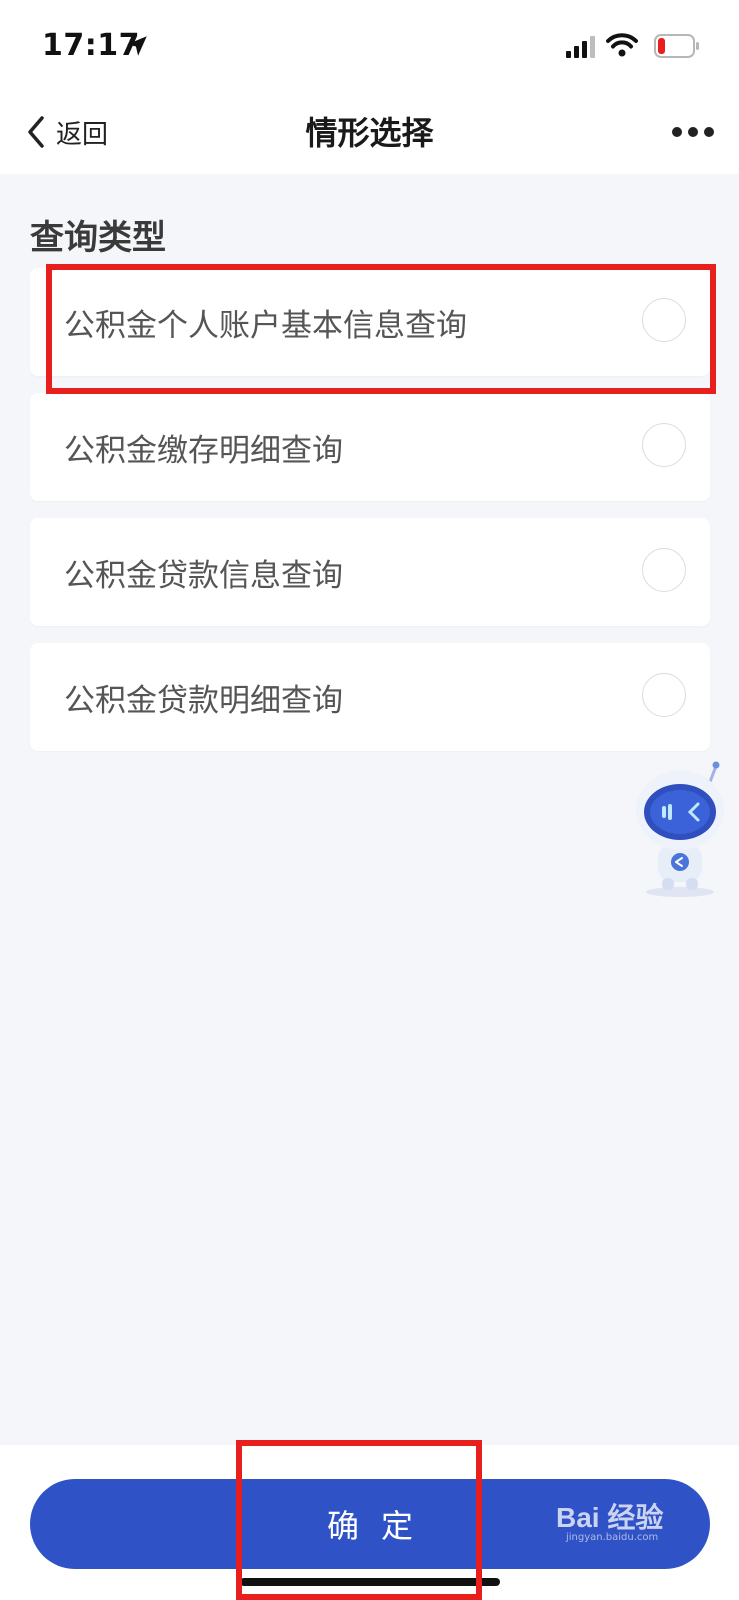 The image size is (739, 1600). I want to click on option-loan-details: 公积金贷款明细查询, so click(370, 697).